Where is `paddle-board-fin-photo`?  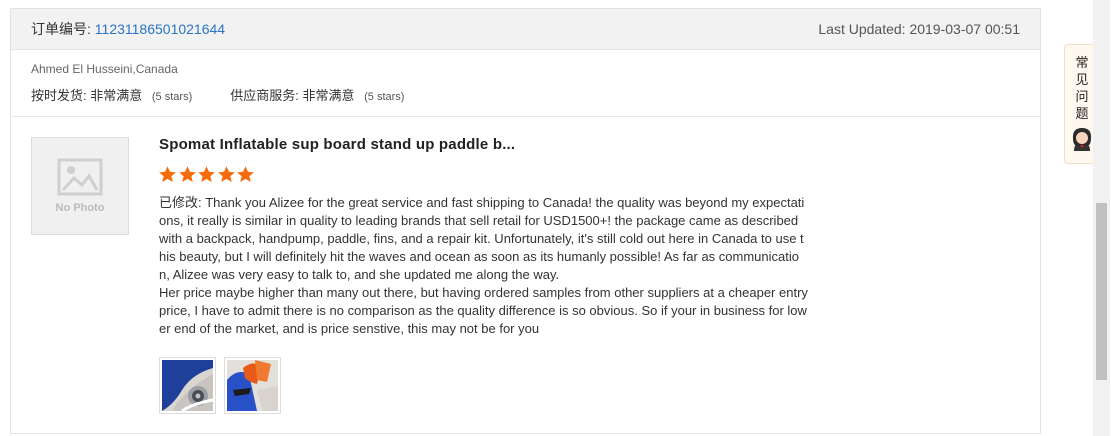 paddle-board-fin-photo is located at coordinates (252, 385).